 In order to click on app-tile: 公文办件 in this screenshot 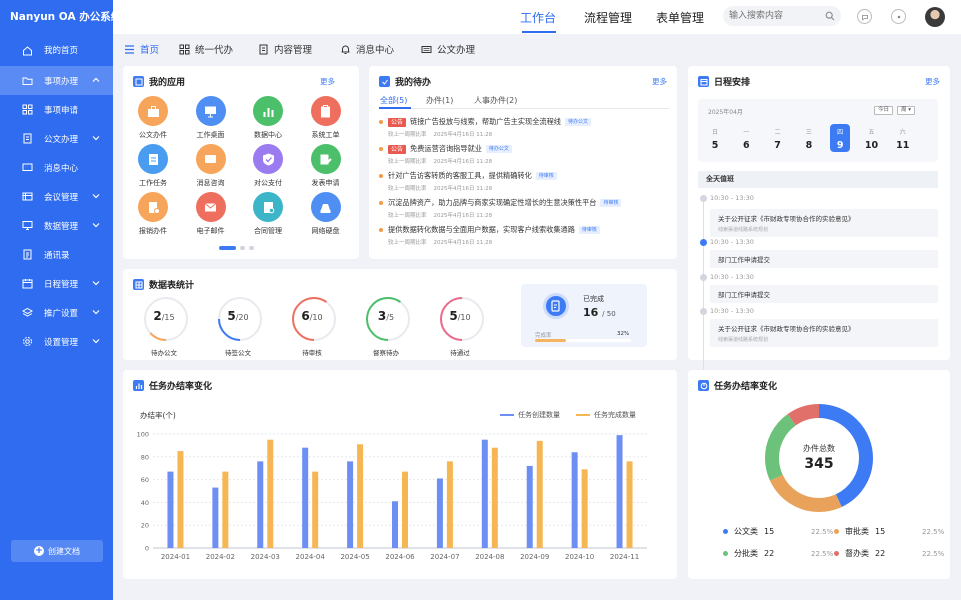, I will do `click(153, 118)`.